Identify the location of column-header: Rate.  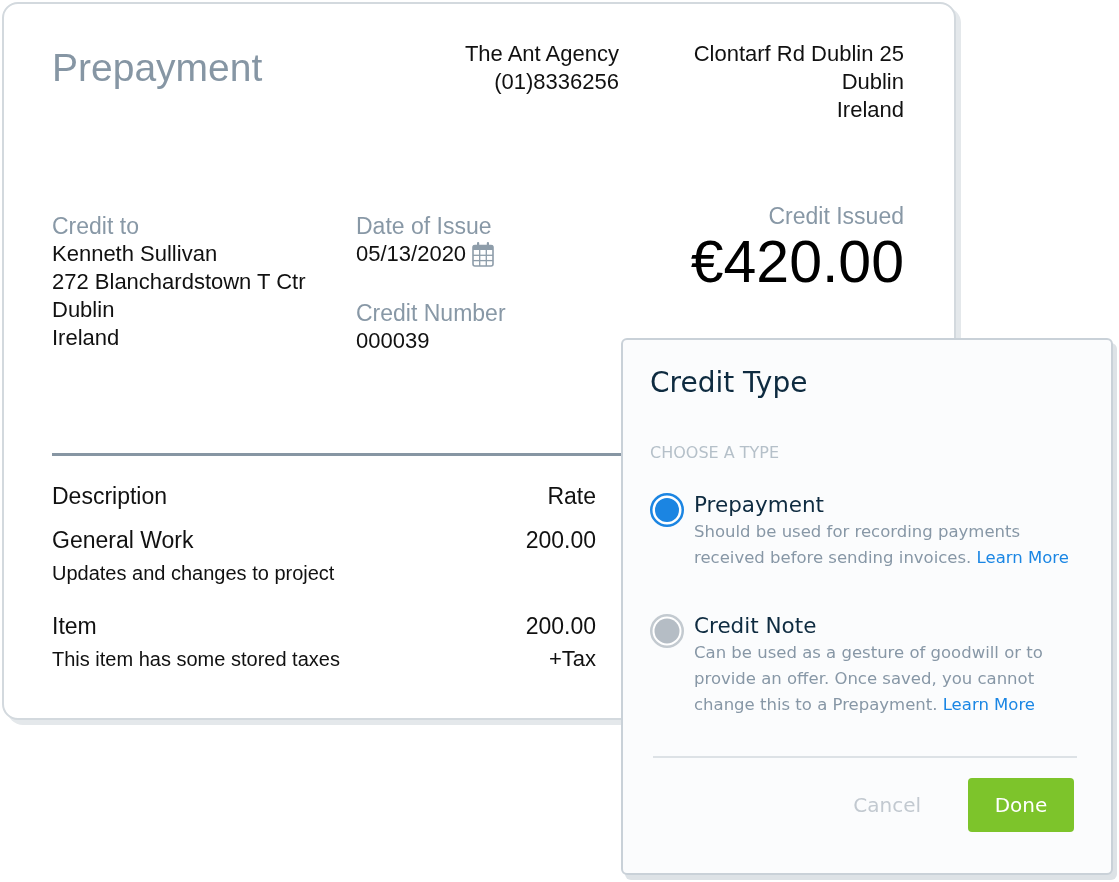
(571, 496).